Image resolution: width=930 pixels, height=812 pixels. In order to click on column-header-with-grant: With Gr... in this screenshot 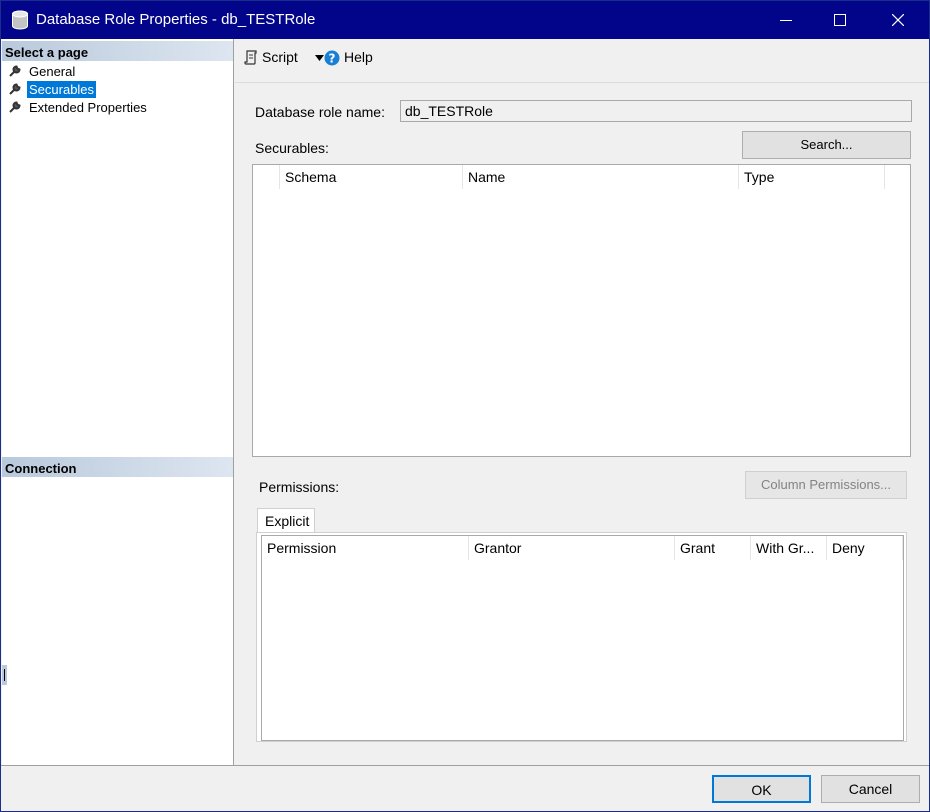, I will do `click(789, 548)`.